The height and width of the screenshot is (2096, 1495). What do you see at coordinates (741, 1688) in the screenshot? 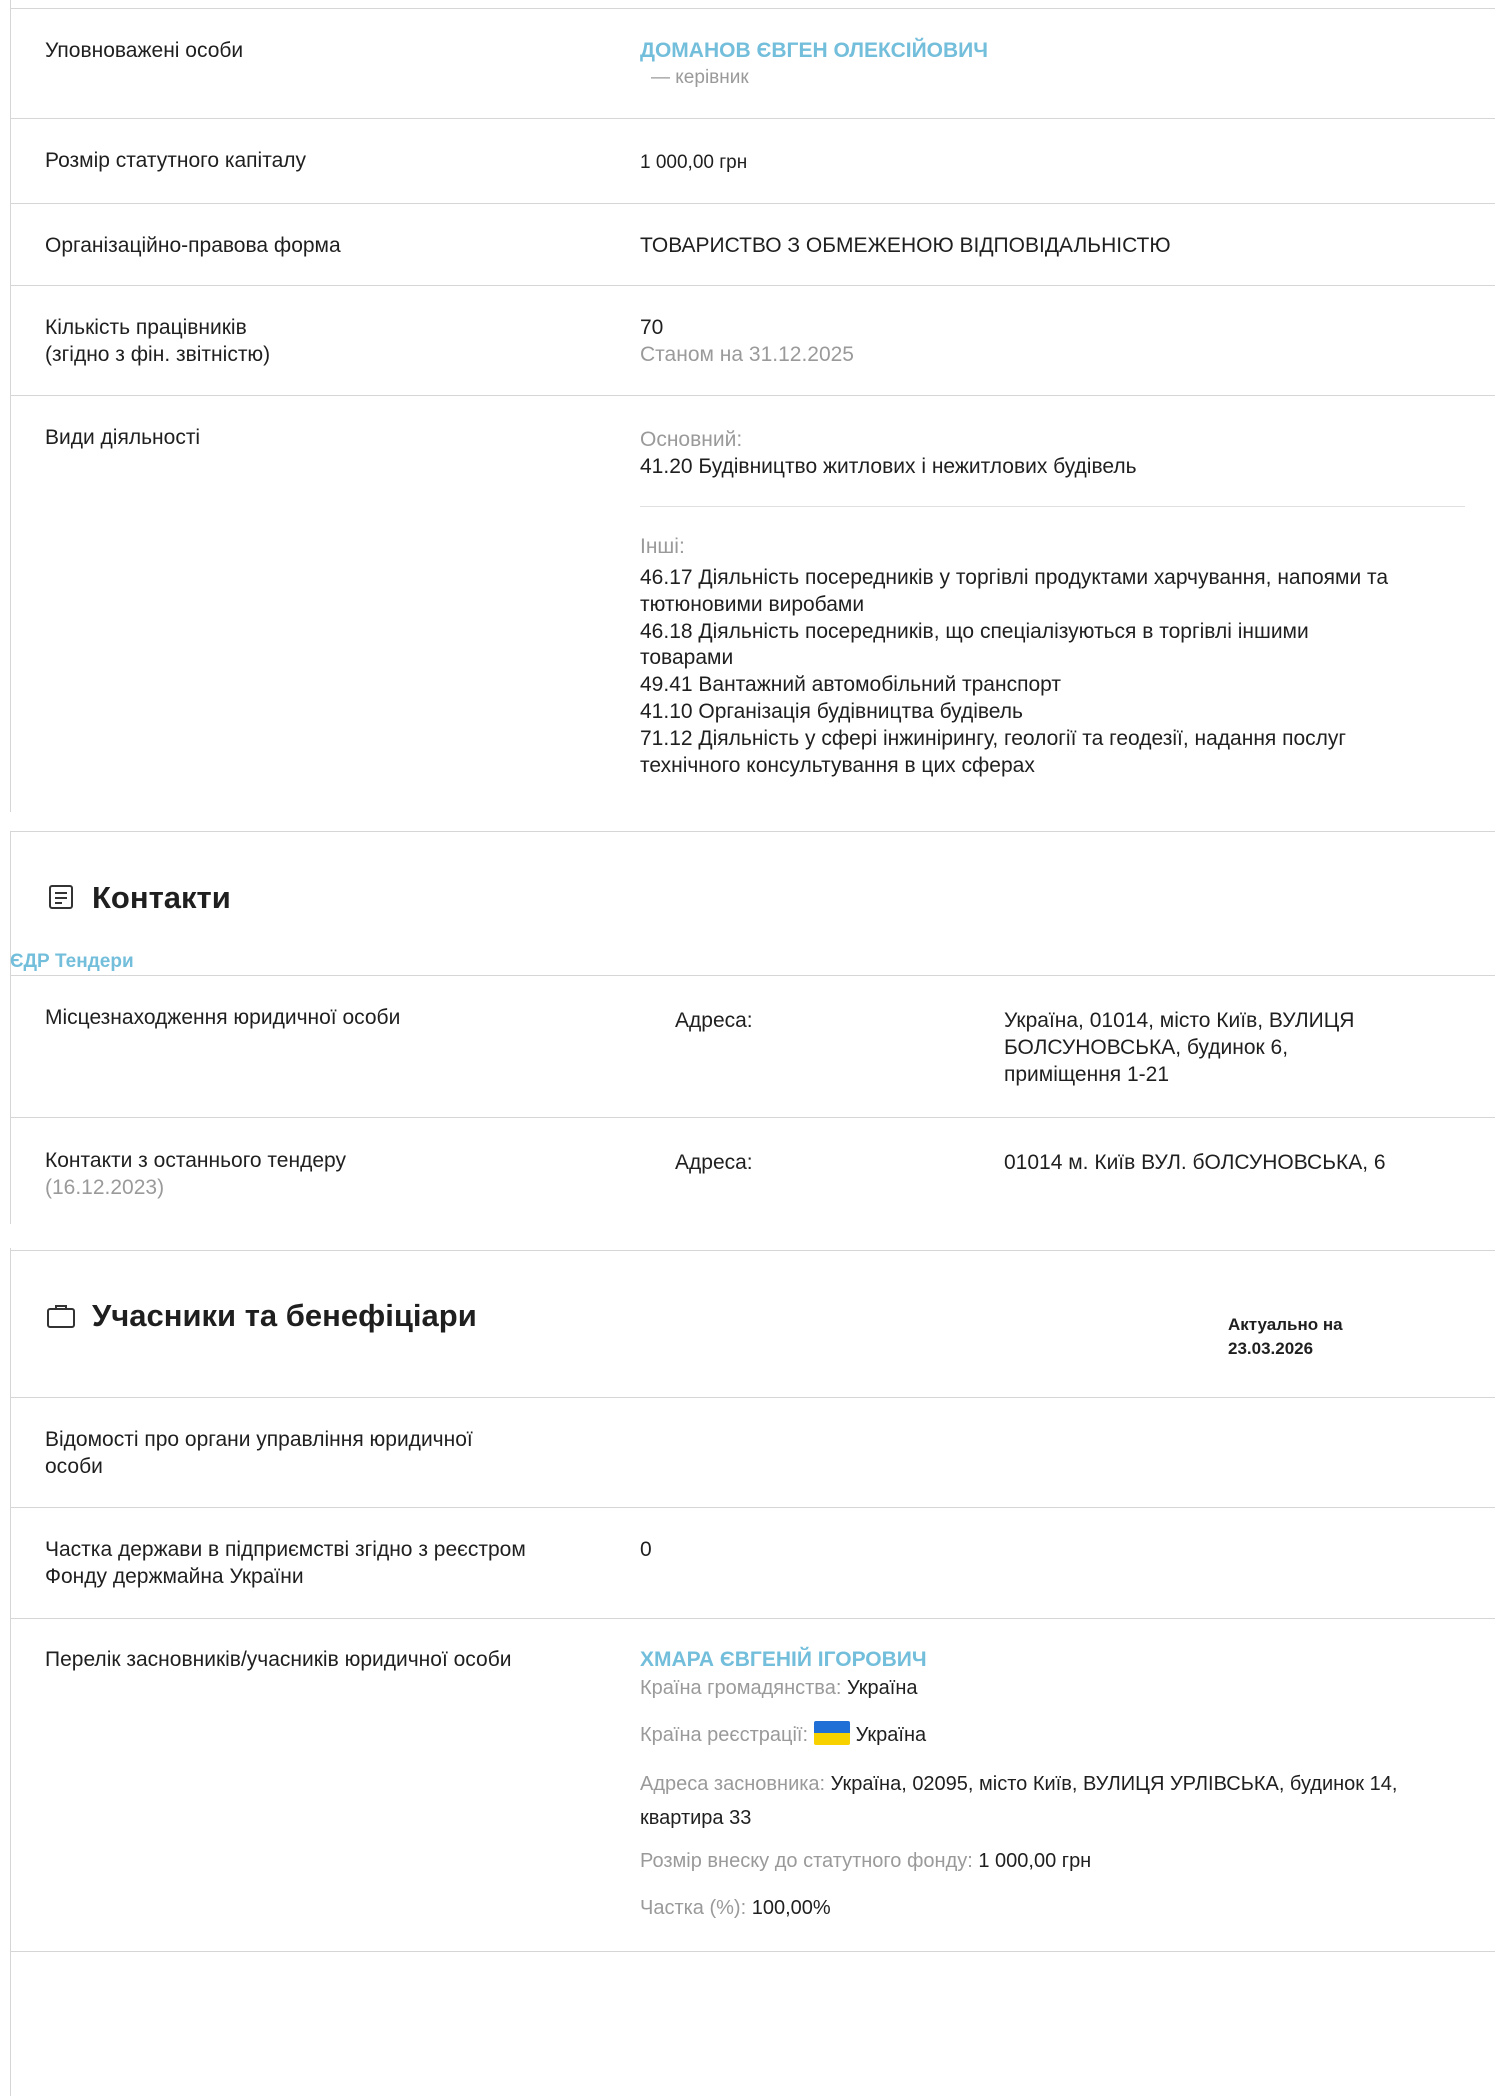
I see `citizenship-caption: Країна громадянства:` at bounding box center [741, 1688].